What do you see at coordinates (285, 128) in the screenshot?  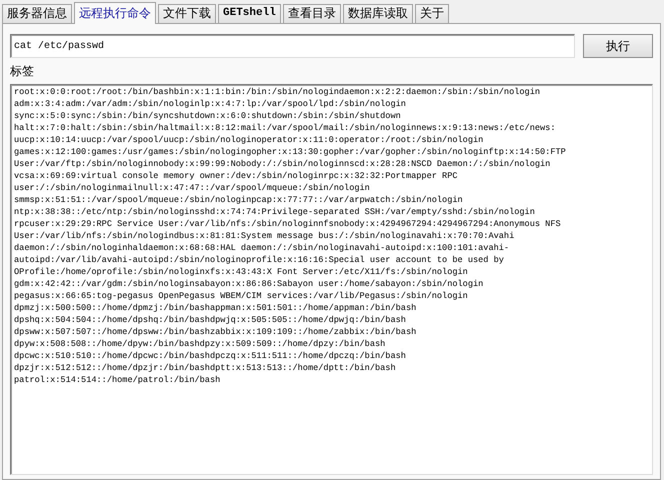 I see `output-line: halt:x:7:0:halt:/sbin:/sbin/haltmail:x:8:12:mail:/var/spool/mail:/sbin/nologinnews:x:9:13:news:/etc/news:` at bounding box center [285, 128].